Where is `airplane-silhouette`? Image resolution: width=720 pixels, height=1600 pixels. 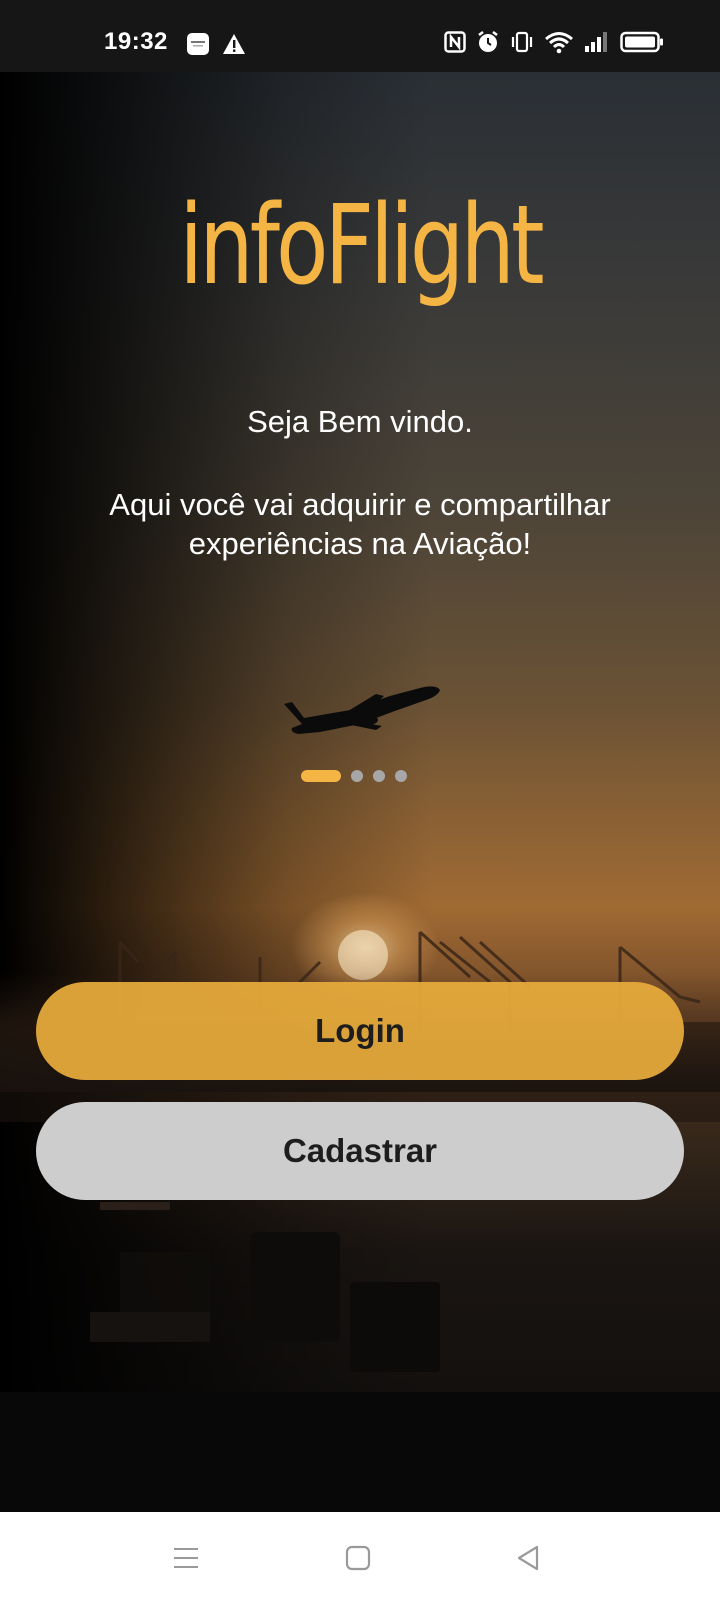 airplane-silhouette is located at coordinates (362, 710).